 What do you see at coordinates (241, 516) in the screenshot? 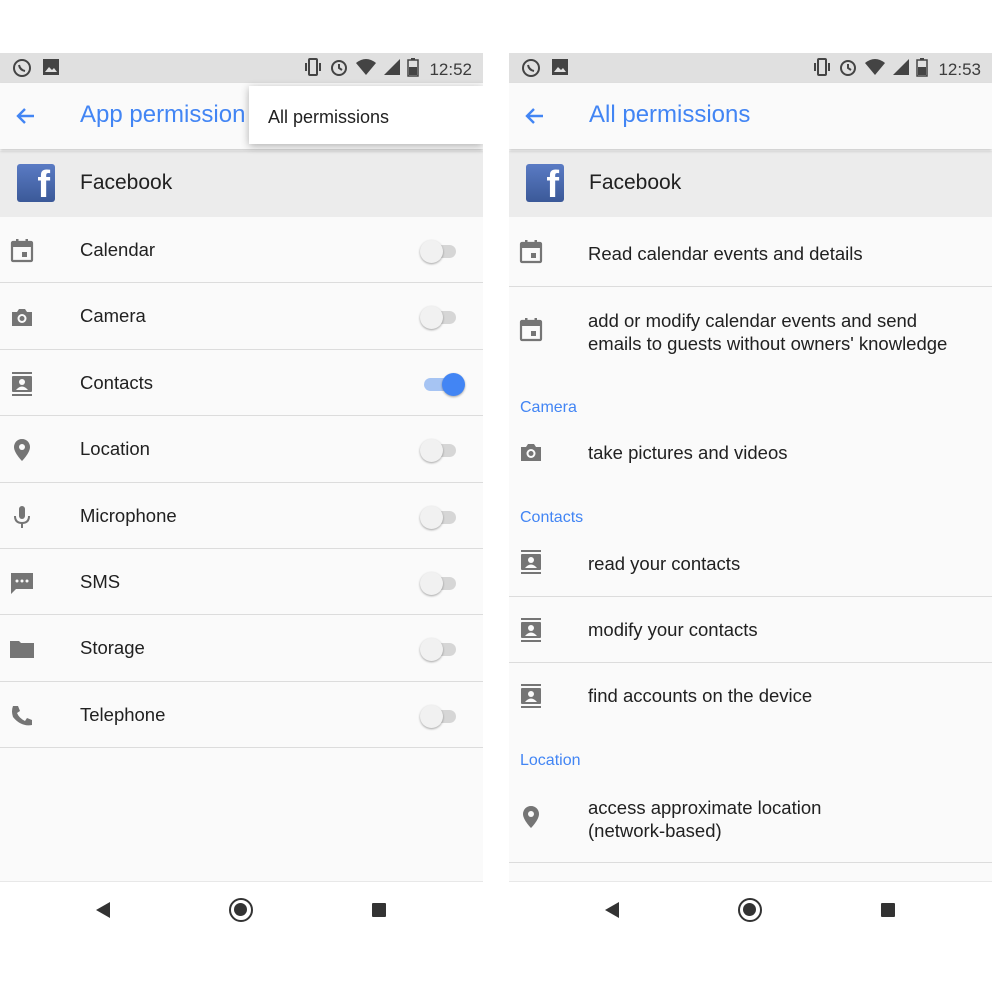
I see `permission-row-microphone: Microphone` at bounding box center [241, 516].